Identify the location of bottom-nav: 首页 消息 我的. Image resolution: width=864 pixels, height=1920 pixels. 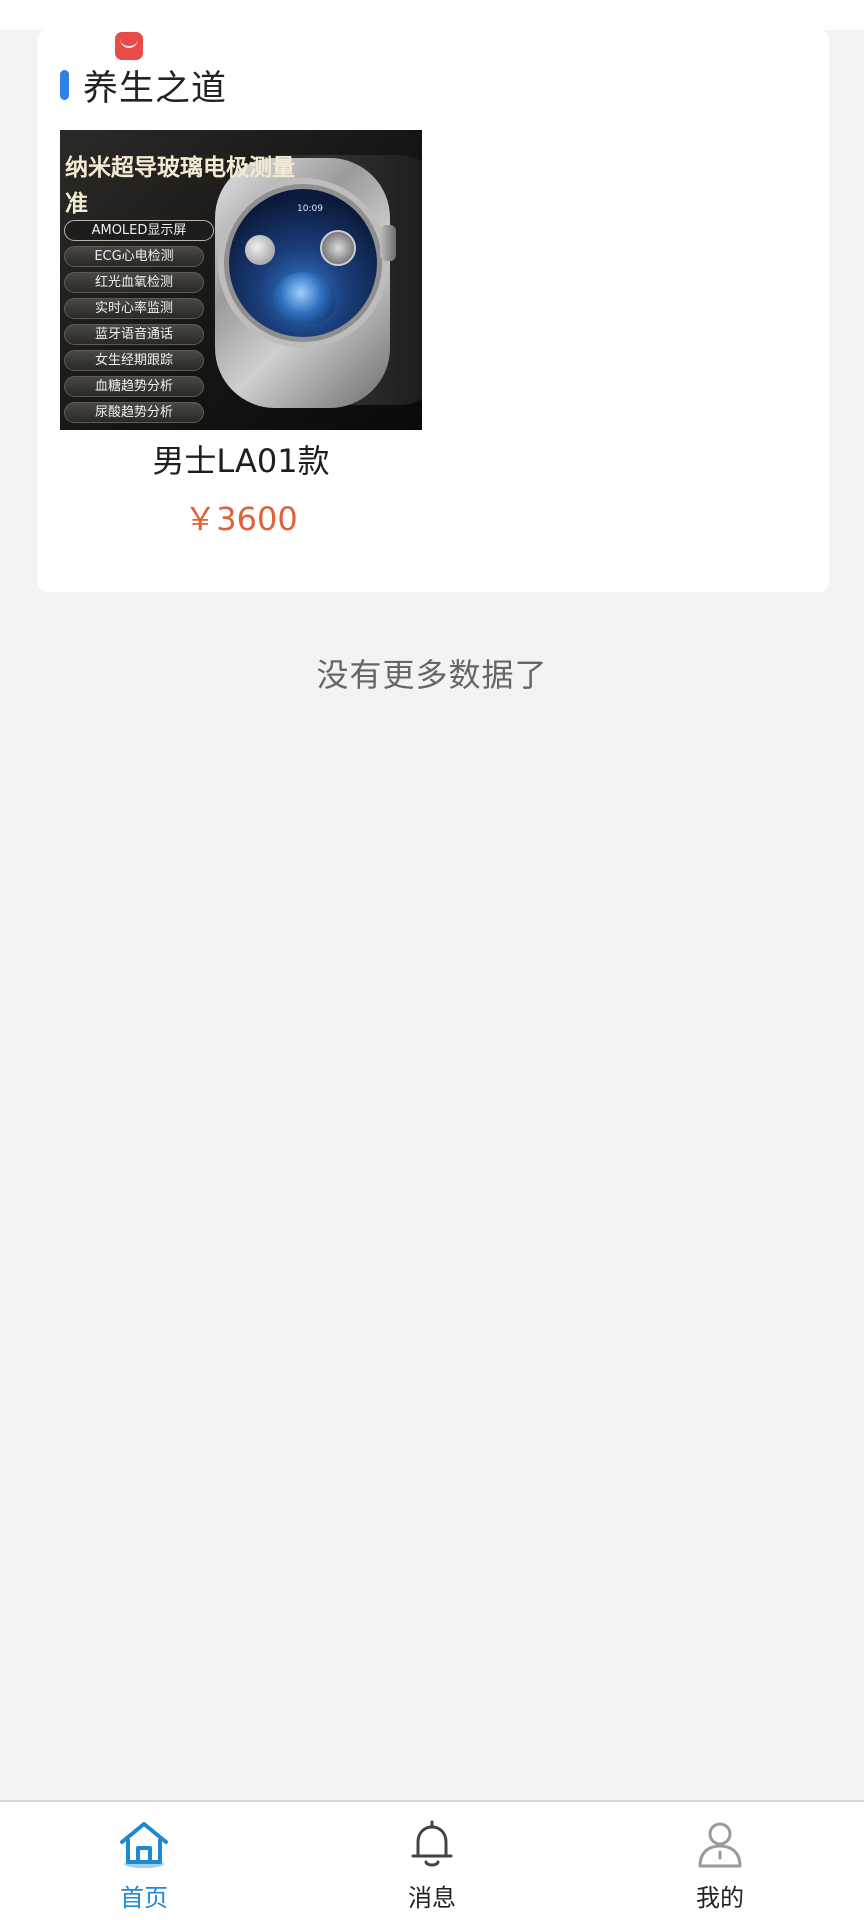
(432, 1860).